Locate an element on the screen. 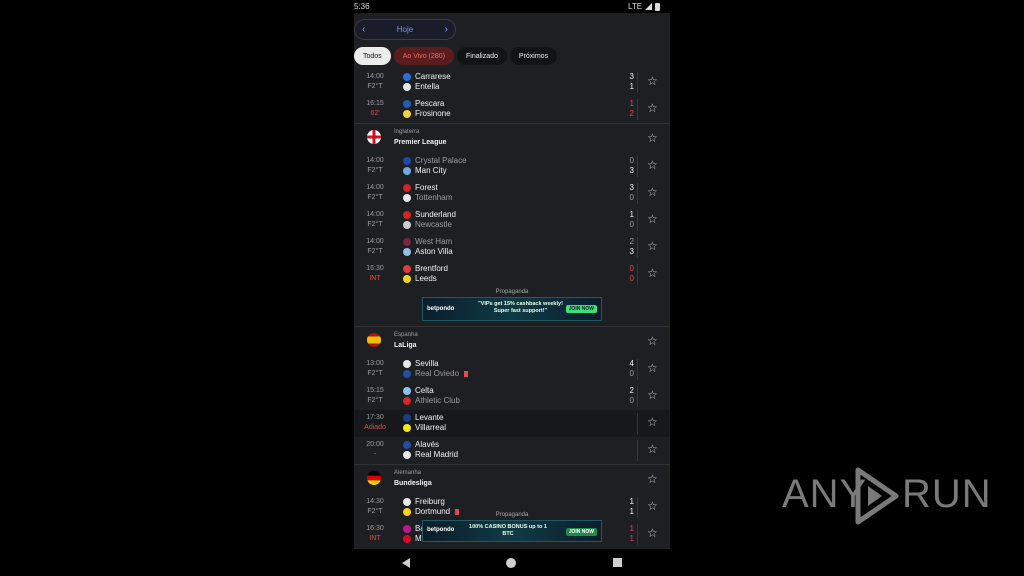 This screenshot has height=576, width=1024. match-time: 16:15 62' is located at coordinates (375, 109).